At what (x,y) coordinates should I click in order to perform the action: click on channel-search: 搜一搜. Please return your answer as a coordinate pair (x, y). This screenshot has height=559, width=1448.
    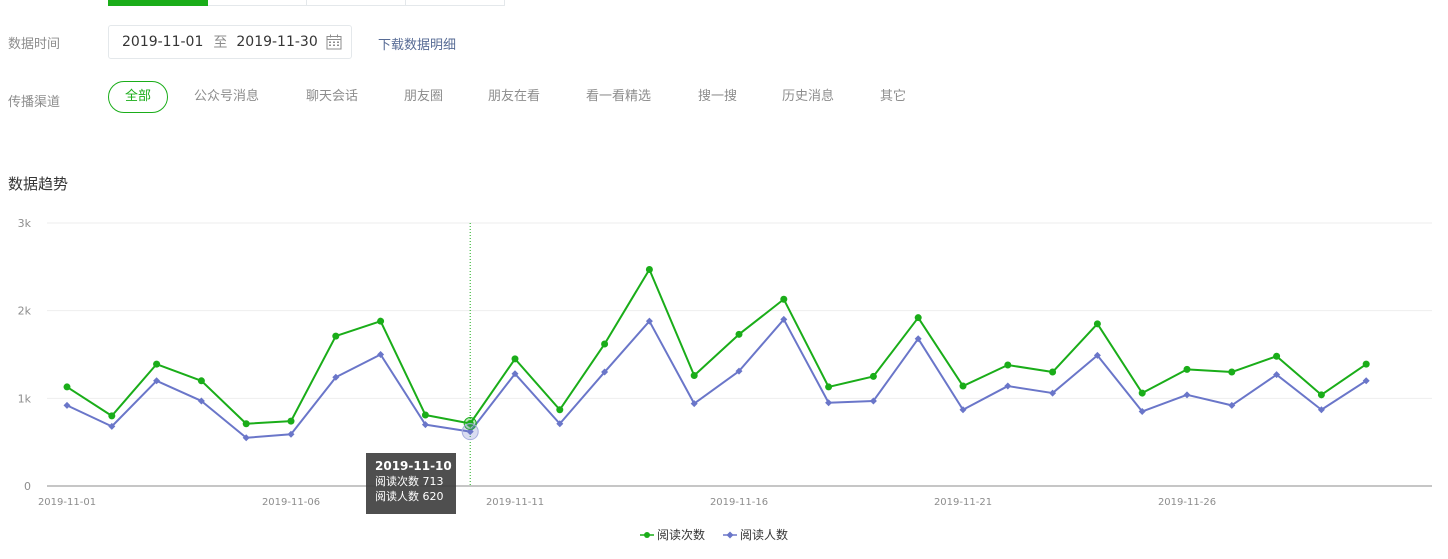
    Looking at the image, I should click on (717, 97).